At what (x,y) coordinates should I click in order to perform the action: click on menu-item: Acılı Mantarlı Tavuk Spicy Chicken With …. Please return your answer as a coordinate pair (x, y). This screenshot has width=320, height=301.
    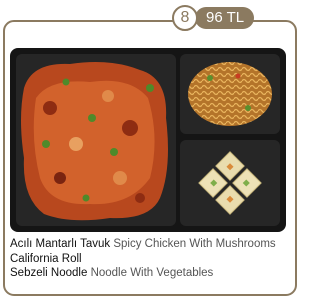
    Looking at the image, I should click on (156, 244).